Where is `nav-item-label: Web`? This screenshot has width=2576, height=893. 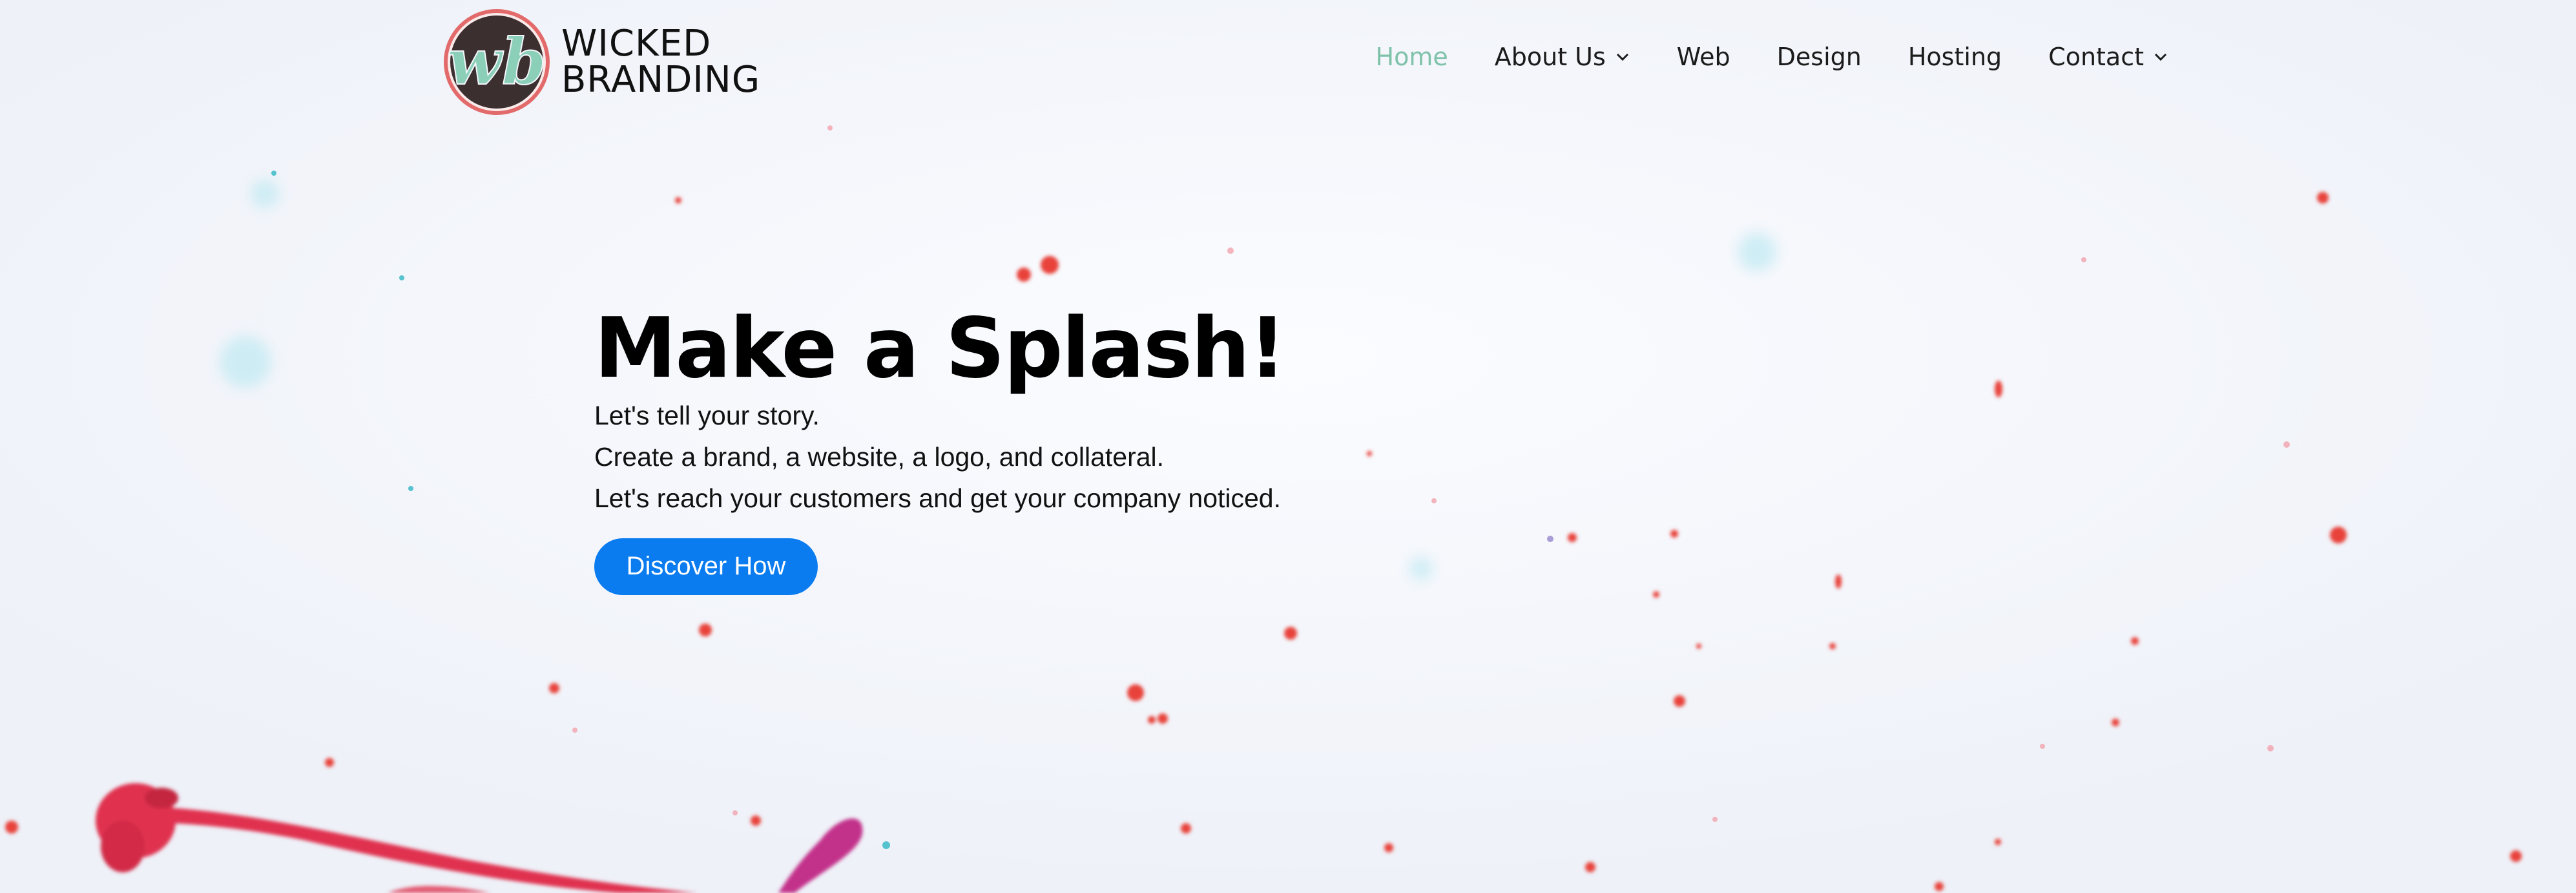
nav-item-label: Web is located at coordinates (1703, 57).